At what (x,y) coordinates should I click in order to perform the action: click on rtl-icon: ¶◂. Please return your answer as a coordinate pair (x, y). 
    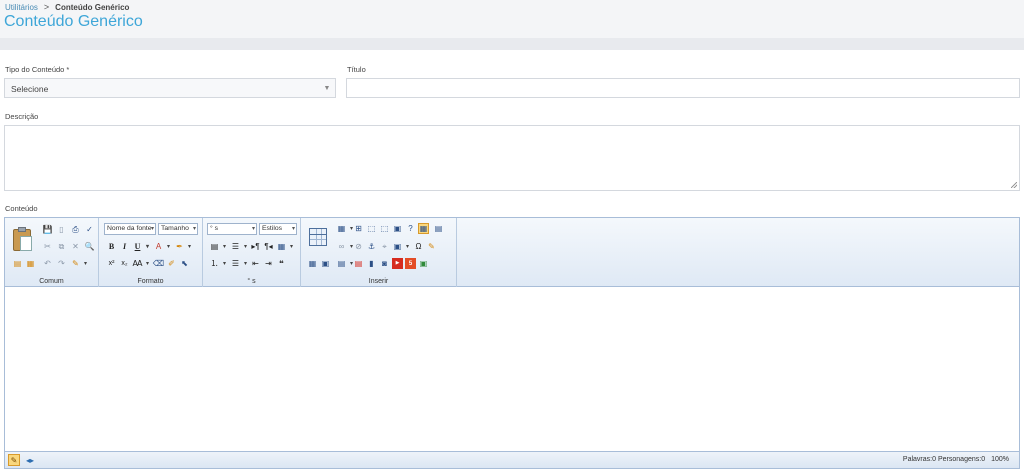
    Looking at the image, I should click on (268, 246).